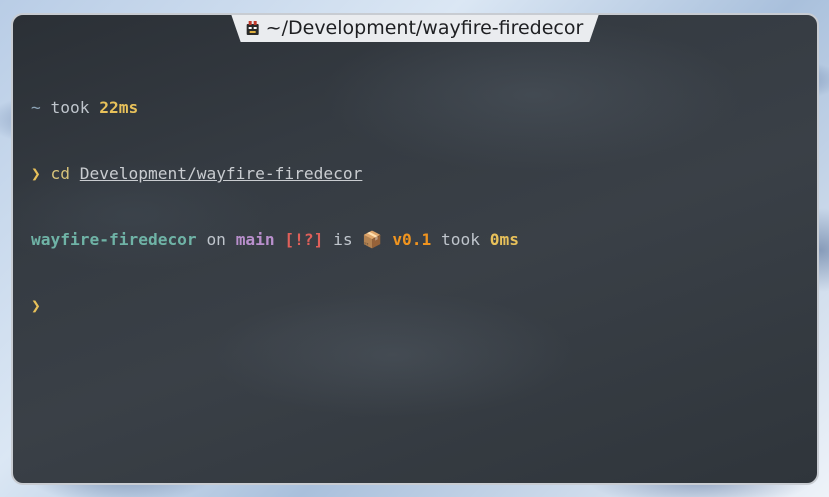  Describe the element at coordinates (36, 173) in the screenshot. I see `prompt-chevron: ❯` at that location.